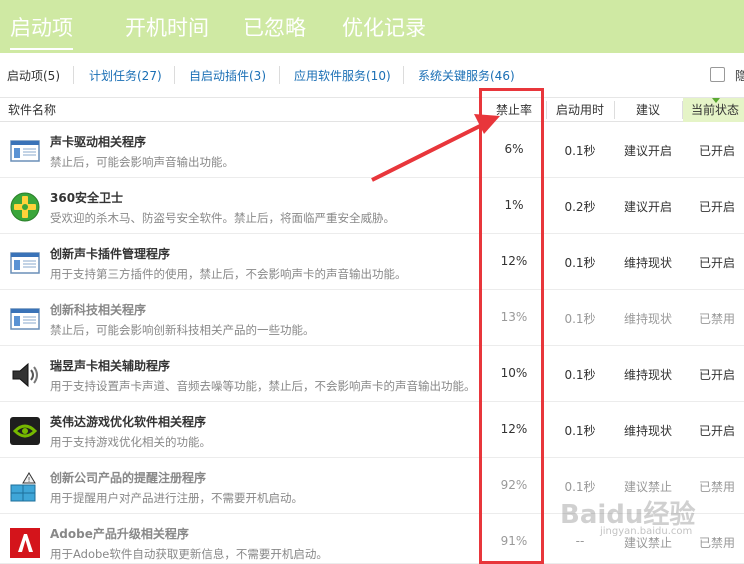 This screenshot has height=564, width=744. What do you see at coordinates (372, 110) in the screenshot?
I see `table-header: 软件名称 禁止率 启动用时 建议 当前状态` at bounding box center [372, 110].